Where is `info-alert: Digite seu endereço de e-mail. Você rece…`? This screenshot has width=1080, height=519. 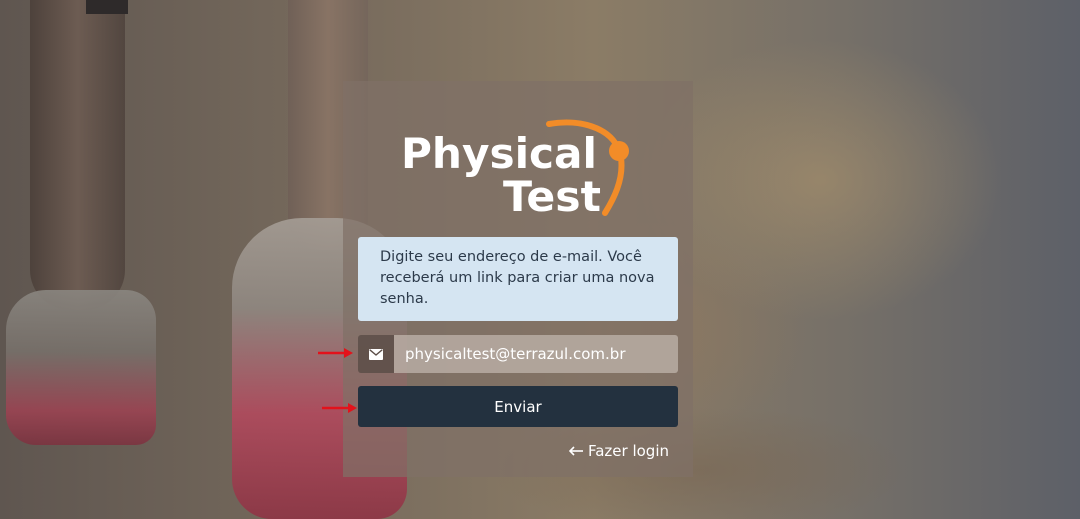
info-alert: Digite seu endereço de e-mail. Você rece… is located at coordinates (518, 279).